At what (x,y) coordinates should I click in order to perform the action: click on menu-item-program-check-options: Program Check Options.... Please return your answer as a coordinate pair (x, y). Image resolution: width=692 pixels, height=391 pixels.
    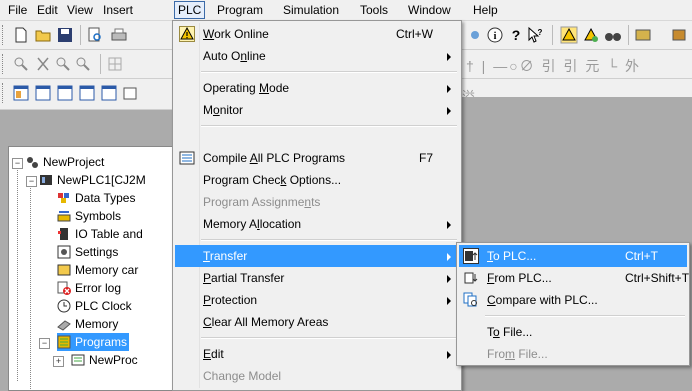
    Looking at the image, I should click on (317, 180).